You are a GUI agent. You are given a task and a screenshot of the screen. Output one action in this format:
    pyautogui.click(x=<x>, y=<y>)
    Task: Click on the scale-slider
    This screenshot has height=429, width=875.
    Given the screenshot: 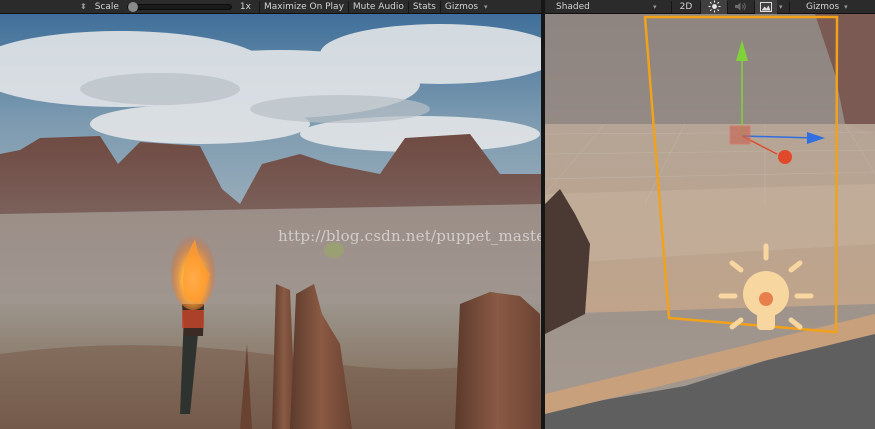 What is the action you would take?
    pyautogui.click(x=179, y=6)
    